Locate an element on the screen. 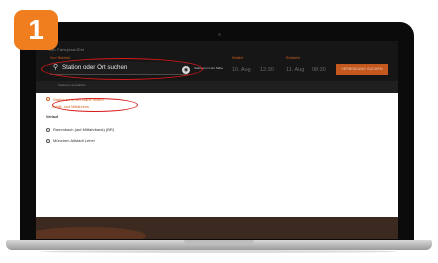  toolbar-strip: Stationen auswählen is located at coordinates (217, 87).